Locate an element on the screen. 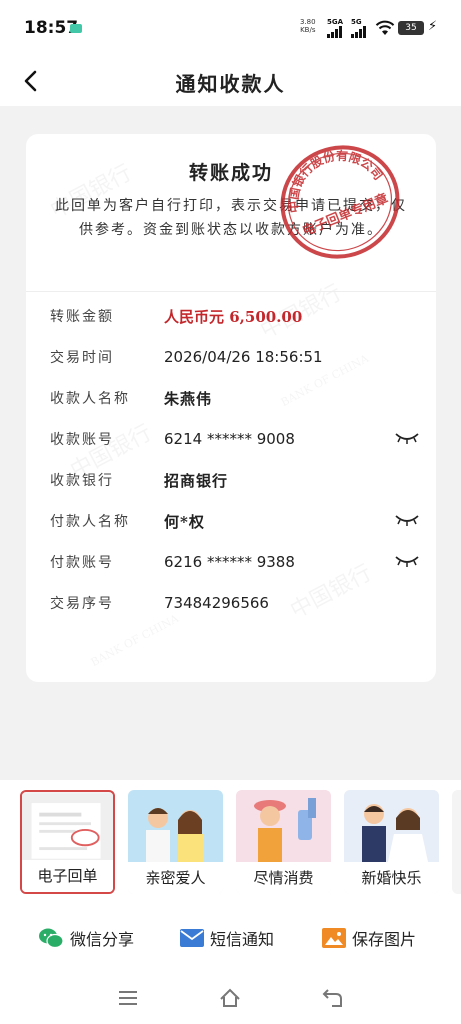 The height and width of the screenshot is (1024, 461). shopping-illustration-icon is located at coordinates (283, 826).